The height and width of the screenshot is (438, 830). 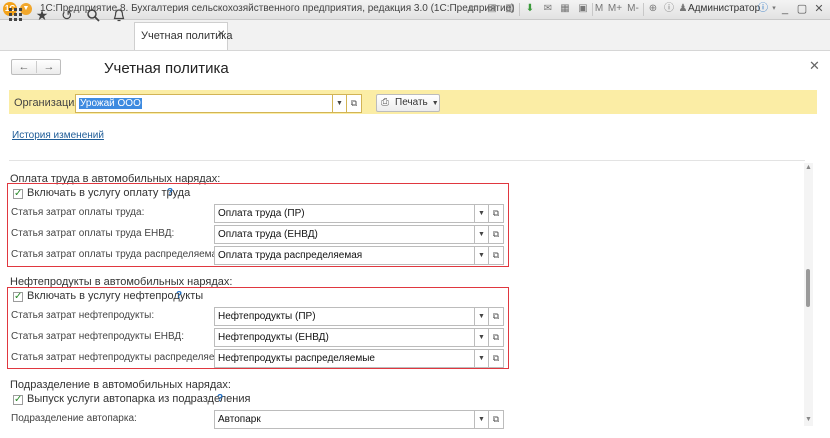 What do you see at coordinates (83, 315) in the screenshot?
I see `fuel-cost-item-label: Статья затрат нефтепродукты:` at bounding box center [83, 315].